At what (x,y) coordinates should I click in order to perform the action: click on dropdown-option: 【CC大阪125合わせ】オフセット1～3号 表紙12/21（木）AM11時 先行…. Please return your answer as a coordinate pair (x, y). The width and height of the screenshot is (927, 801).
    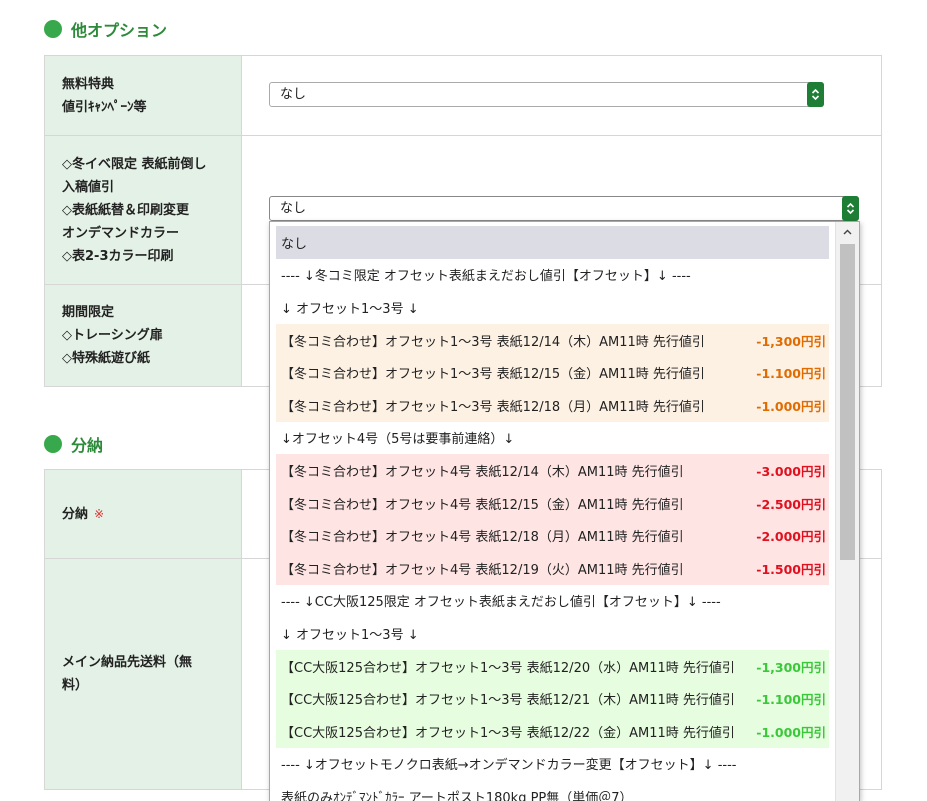
    Looking at the image, I should click on (552, 698).